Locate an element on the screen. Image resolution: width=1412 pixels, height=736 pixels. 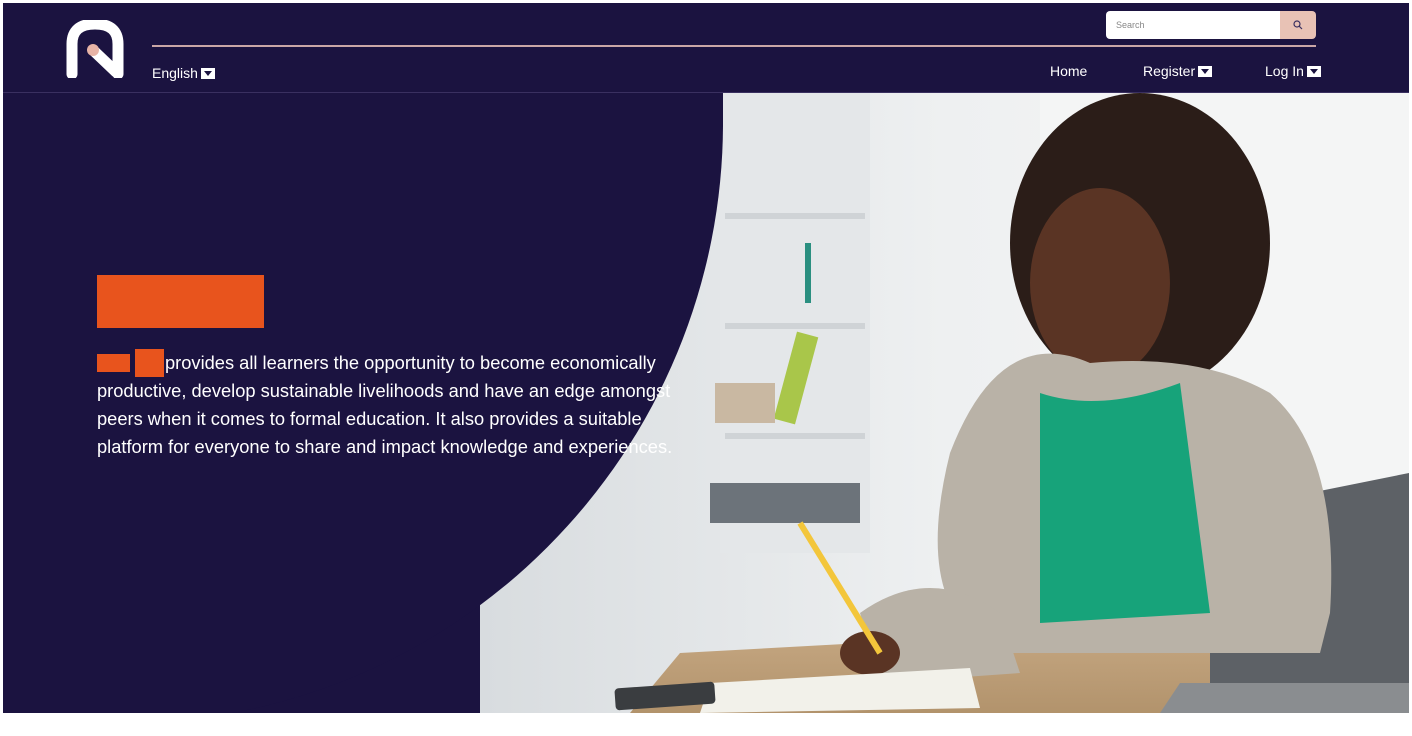
language-selector: English is located at coordinates (183, 73).